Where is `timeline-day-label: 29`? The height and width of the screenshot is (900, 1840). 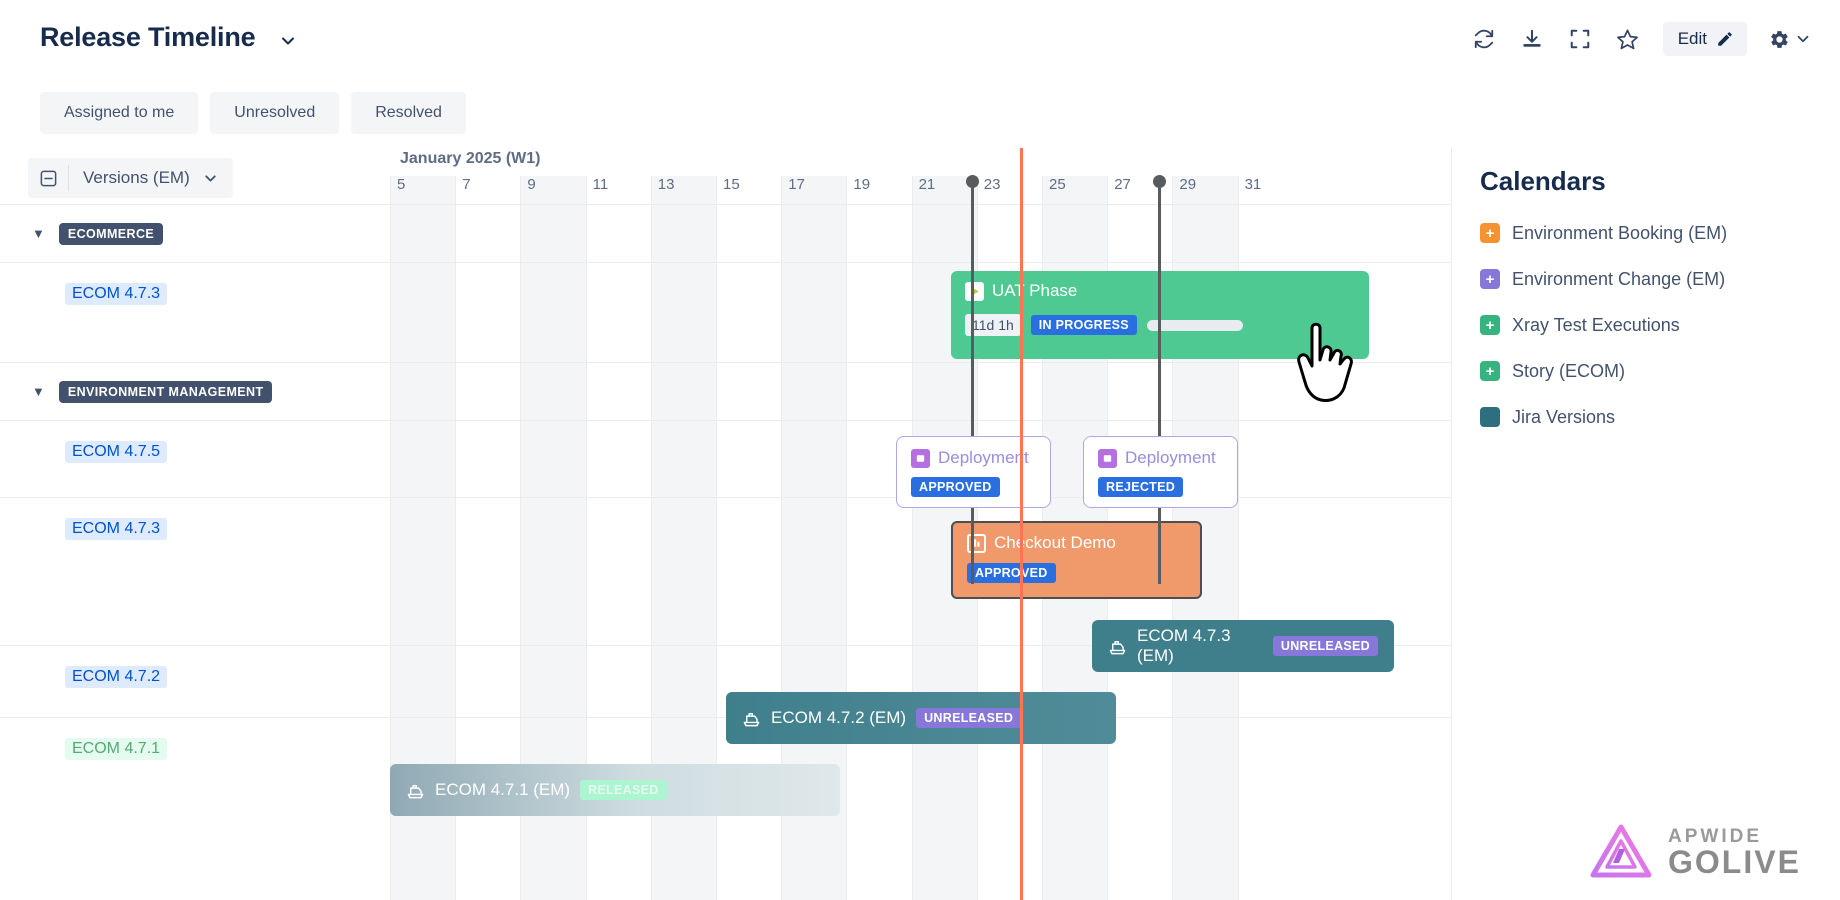 timeline-day-label: 29 is located at coordinates (1188, 184).